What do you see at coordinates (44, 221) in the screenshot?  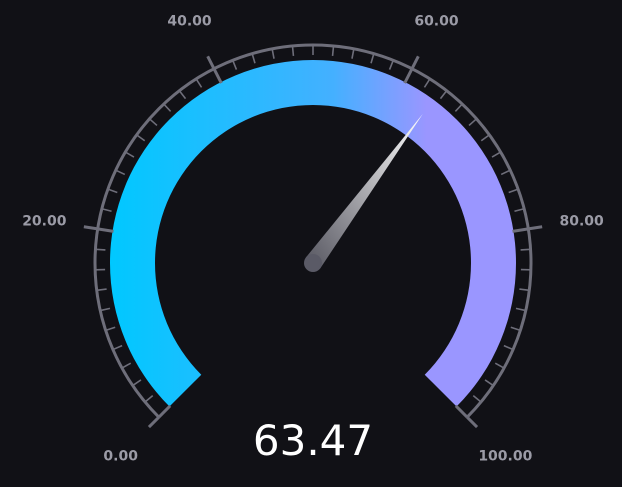 I see `tick-label: 20.00` at bounding box center [44, 221].